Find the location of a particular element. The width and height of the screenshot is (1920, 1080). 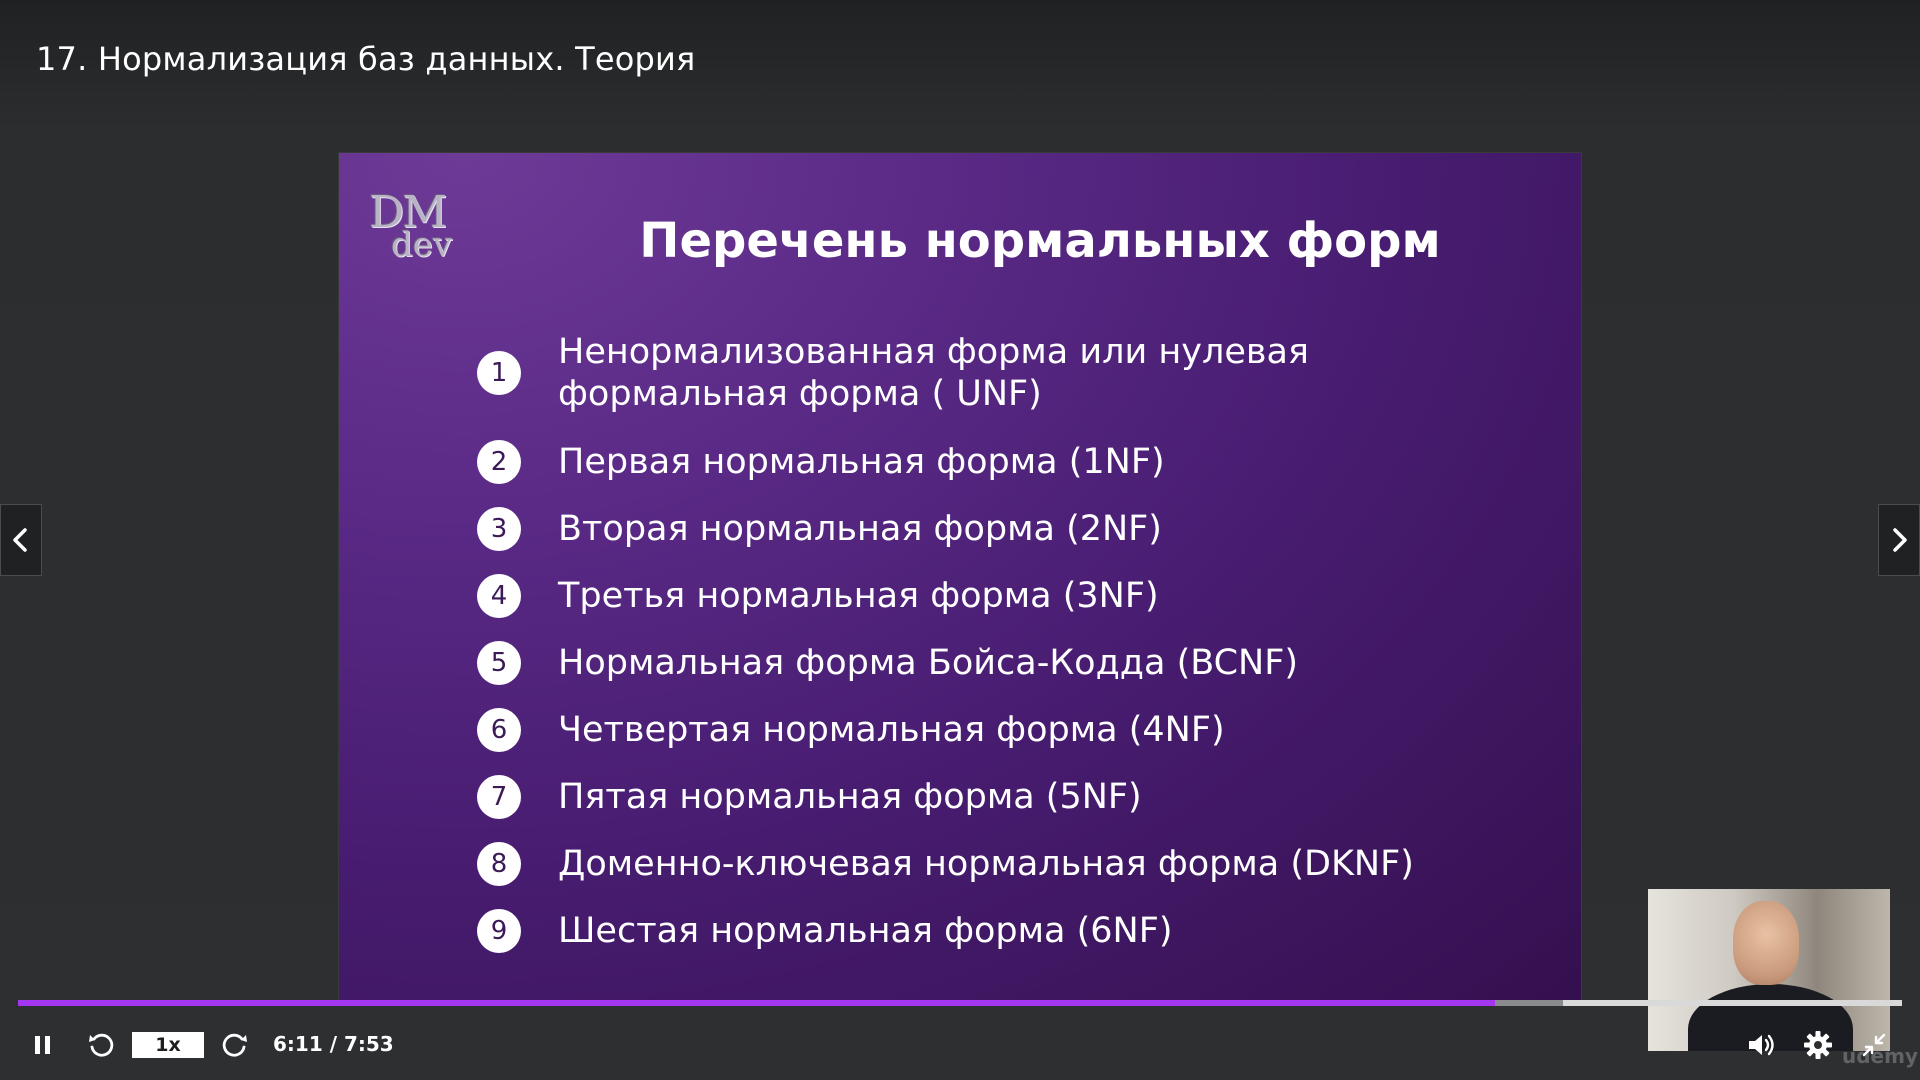

instructor-head is located at coordinates (1766, 943).